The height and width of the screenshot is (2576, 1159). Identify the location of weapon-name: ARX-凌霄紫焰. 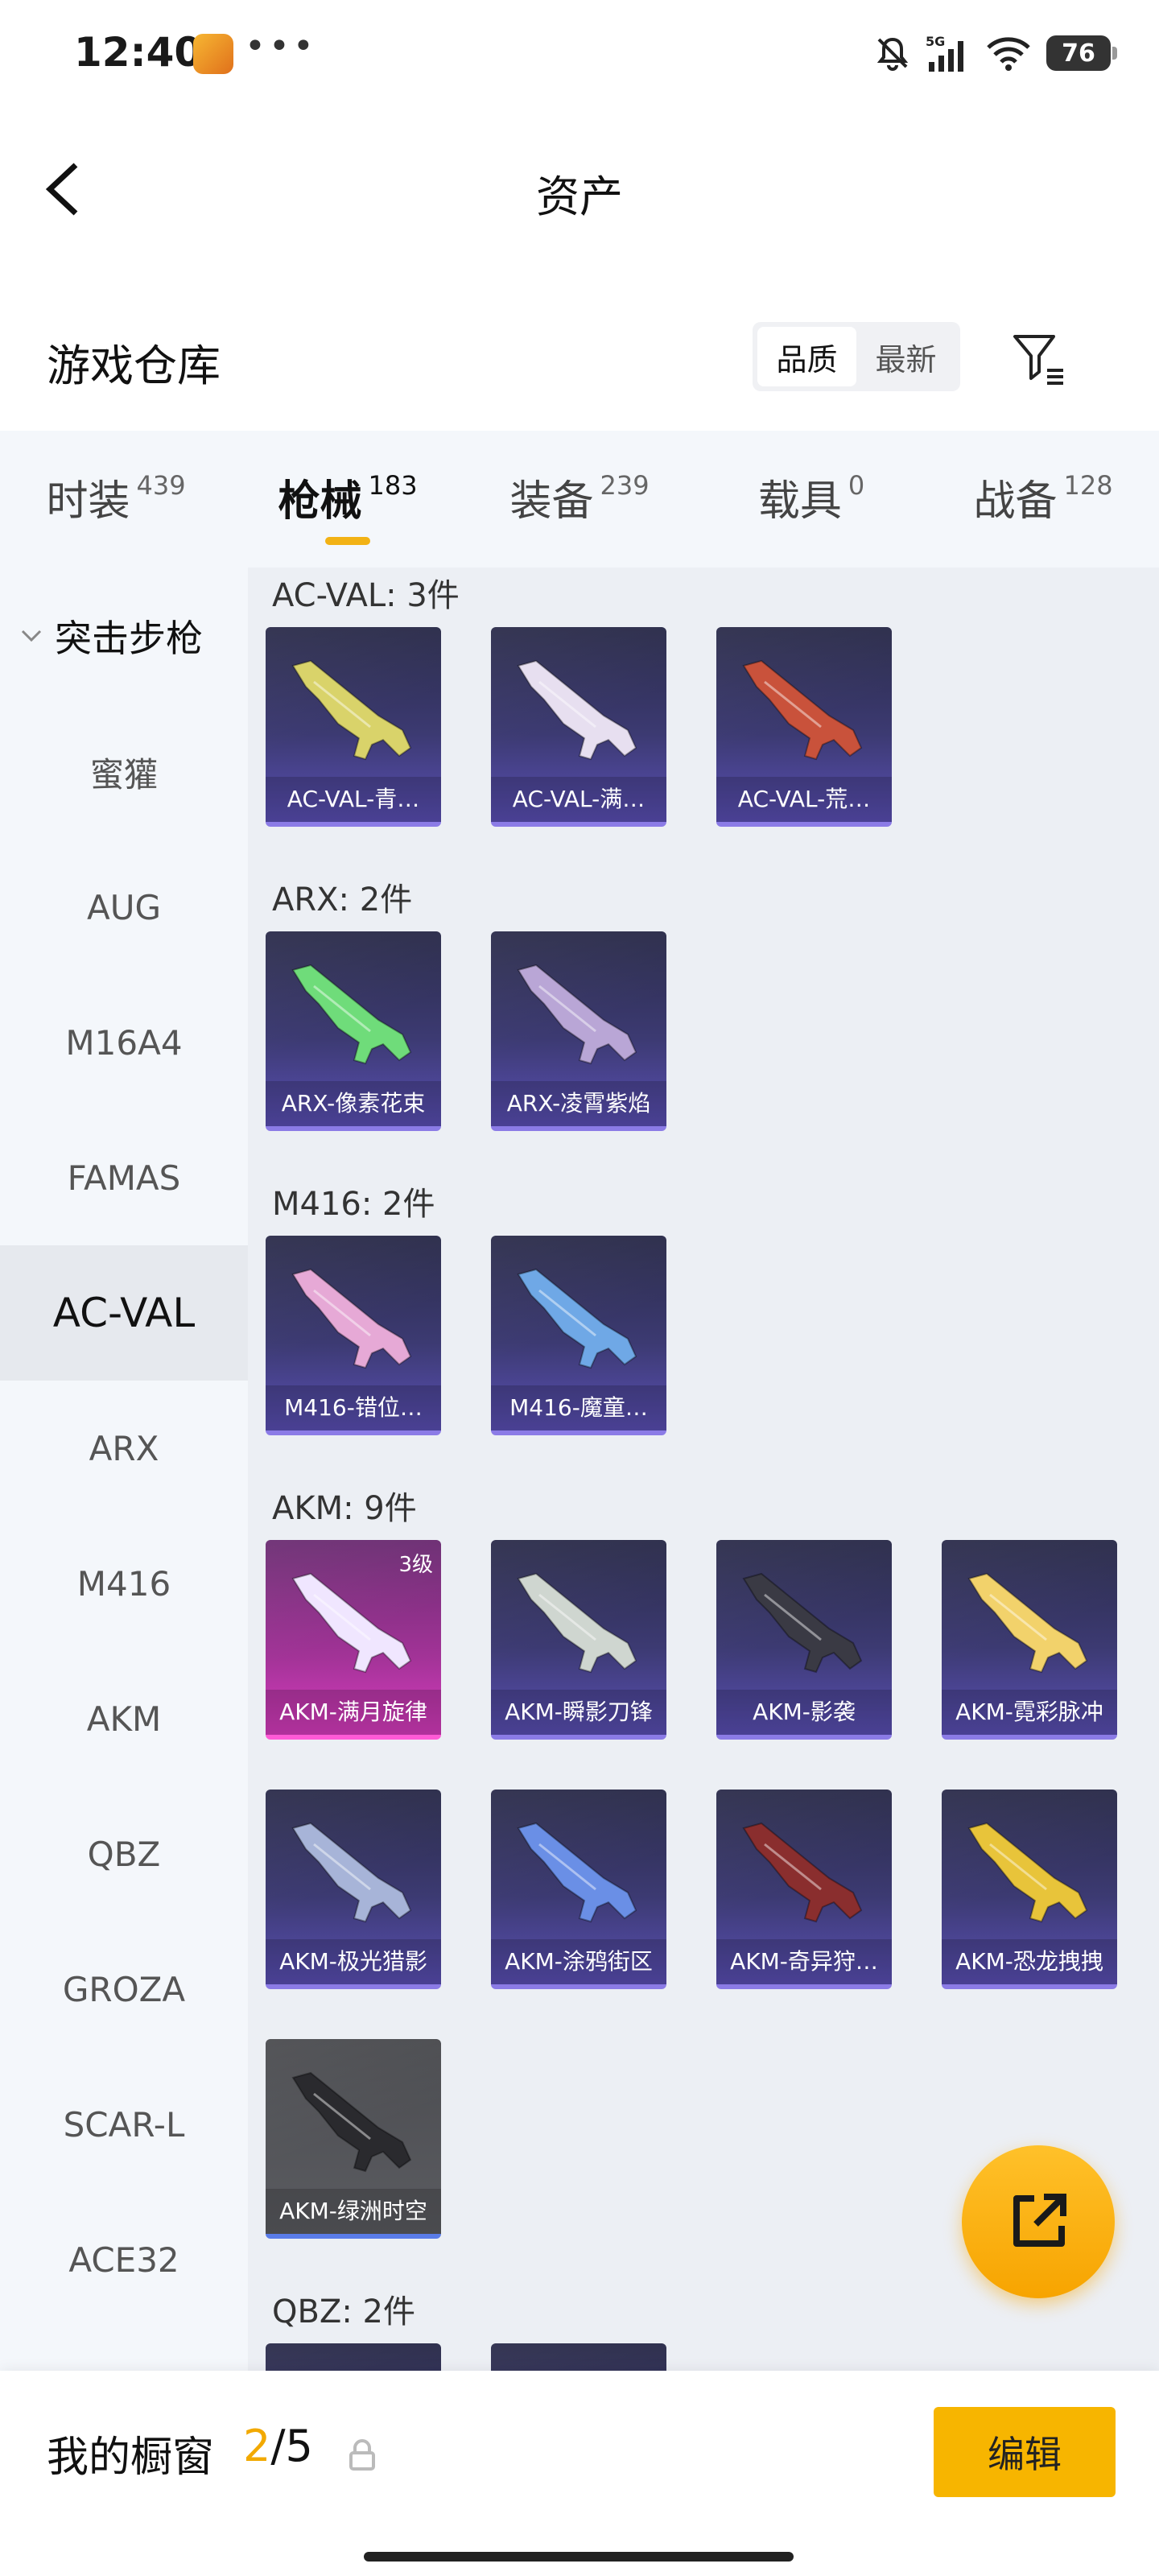
(578, 1103).